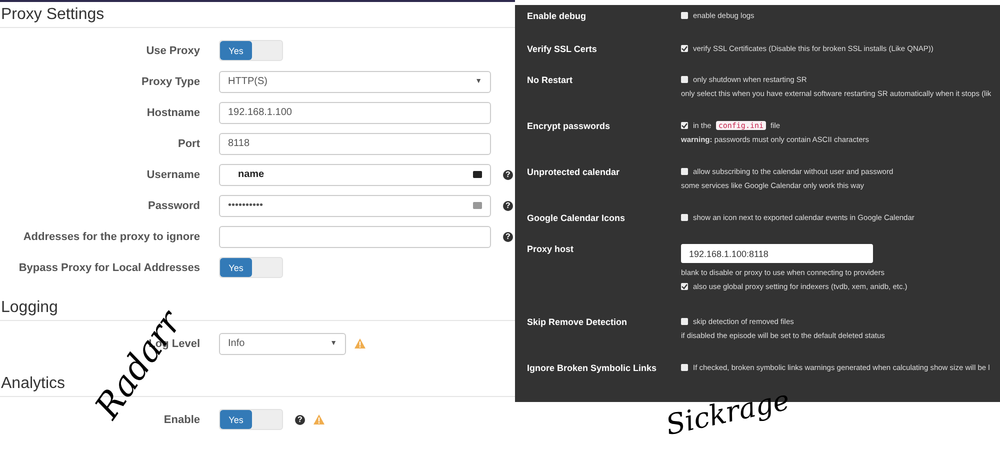 The width and height of the screenshot is (1000, 470). What do you see at coordinates (173, 174) in the screenshot?
I see `field-label: Username` at bounding box center [173, 174].